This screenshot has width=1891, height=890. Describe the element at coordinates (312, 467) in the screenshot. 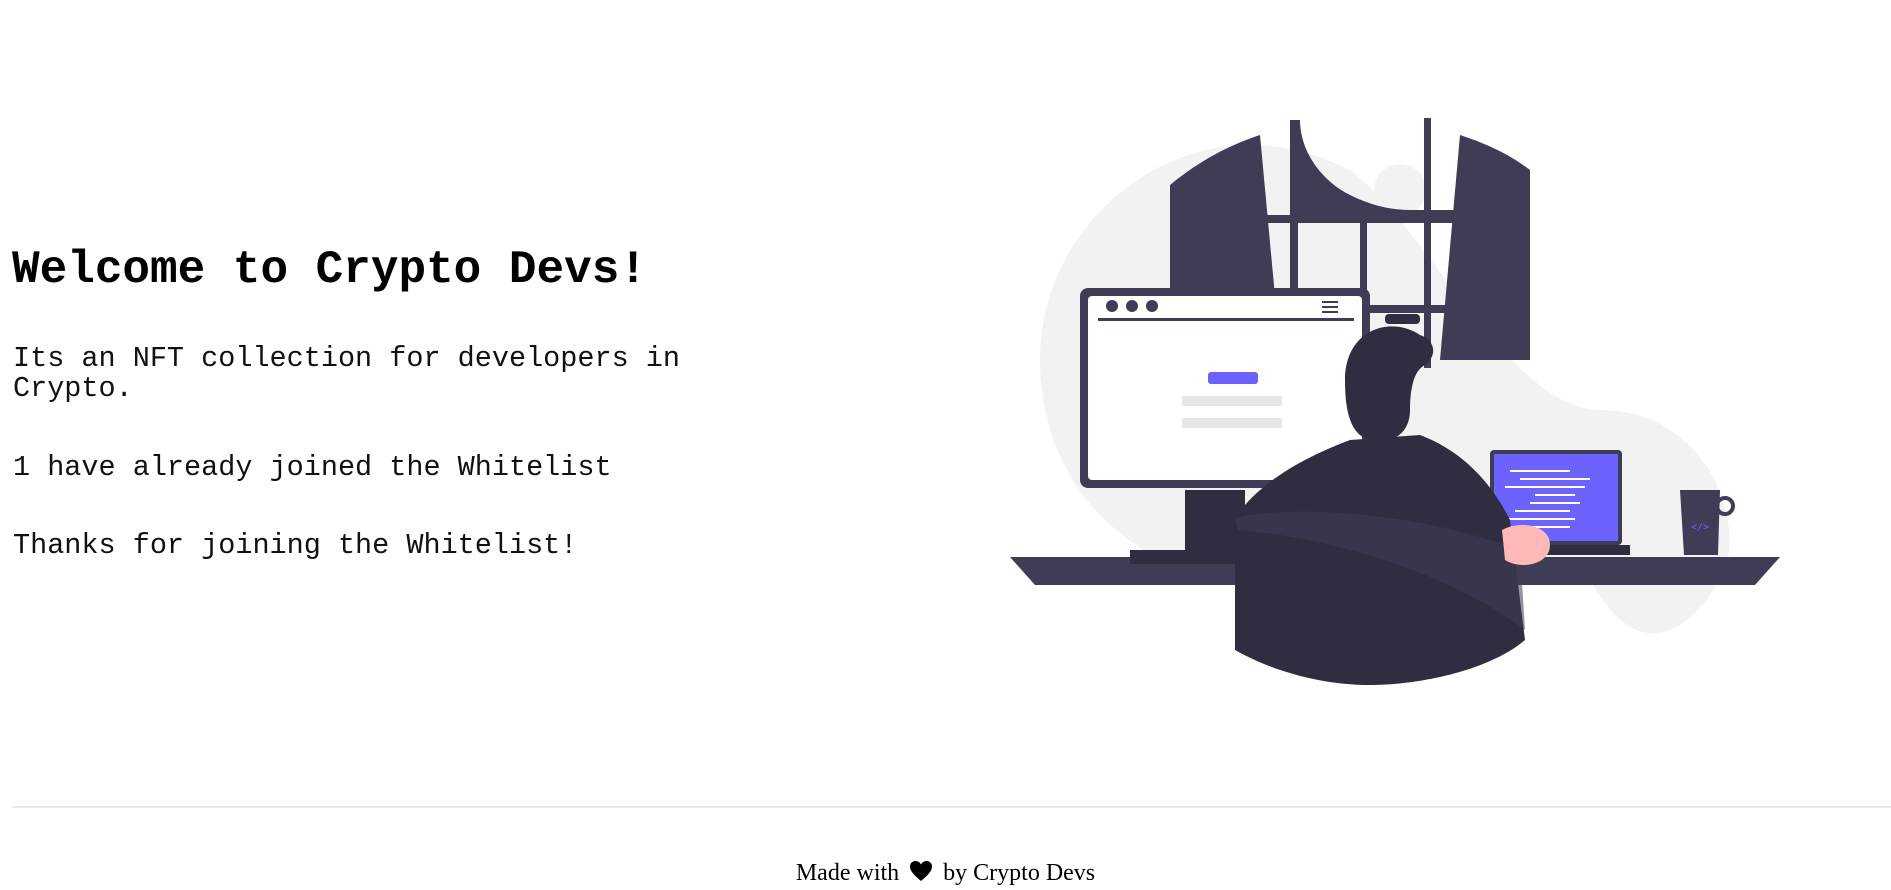

I see `whitelist-count: 1 have already joined the Whitelist` at that location.